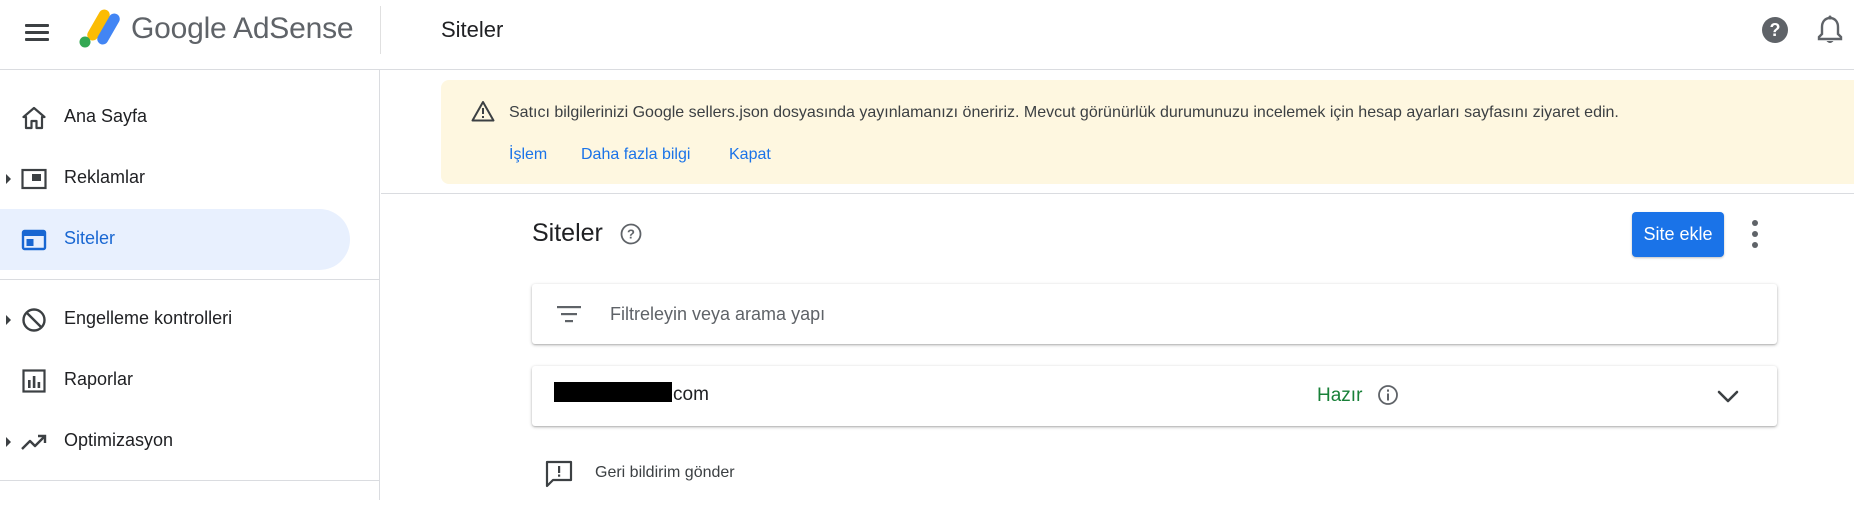 The width and height of the screenshot is (1854, 520). I want to click on sidebar-item-engelleme-kontrolleri: Engelleme kontrolleri, so click(175, 319).